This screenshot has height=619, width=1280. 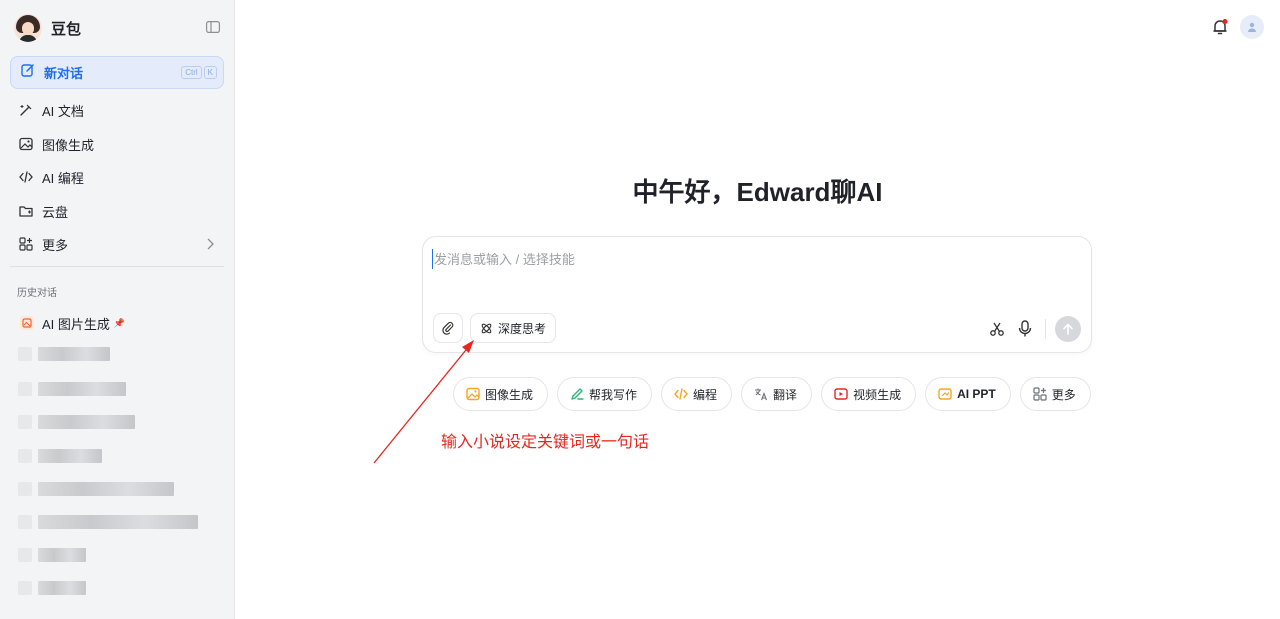 What do you see at coordinates (28, 72) in the screenshot?
I see `edit-icon` at bounding box center [28, 72].